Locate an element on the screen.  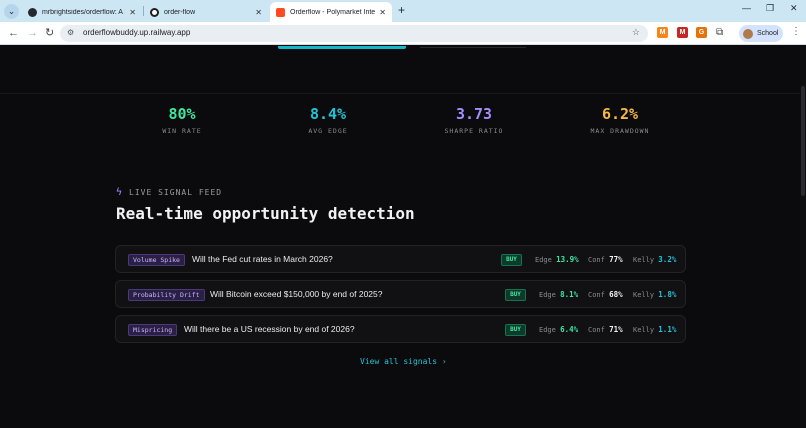
edge-metric: Edge 8.1% is located at coordinates (558, 294).